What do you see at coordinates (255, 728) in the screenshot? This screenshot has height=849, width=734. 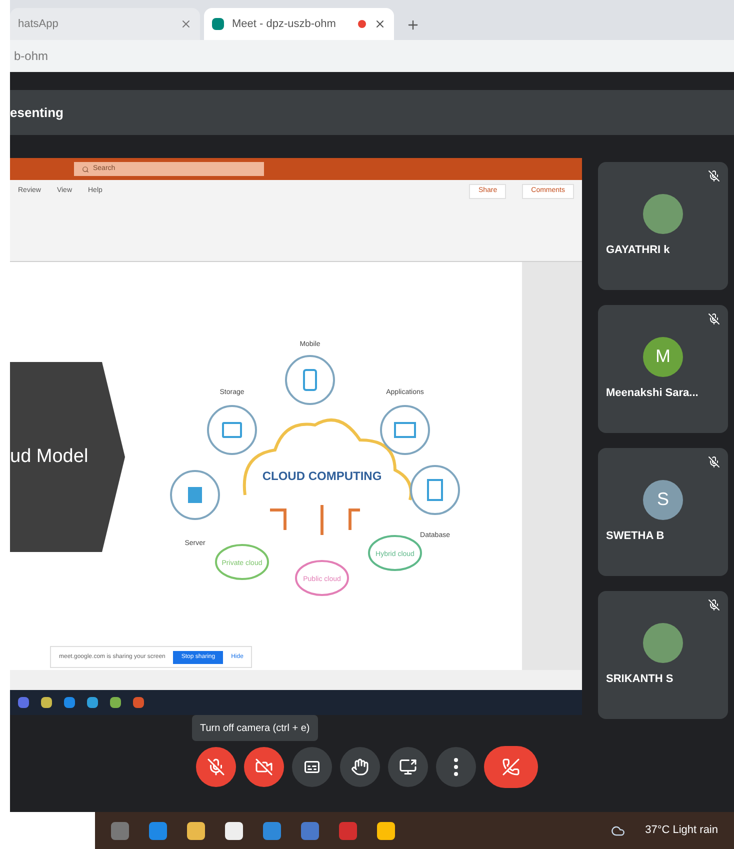 I see `tooltip: Turn off camera (ctrl + e)` at bounding box center [255, 728].